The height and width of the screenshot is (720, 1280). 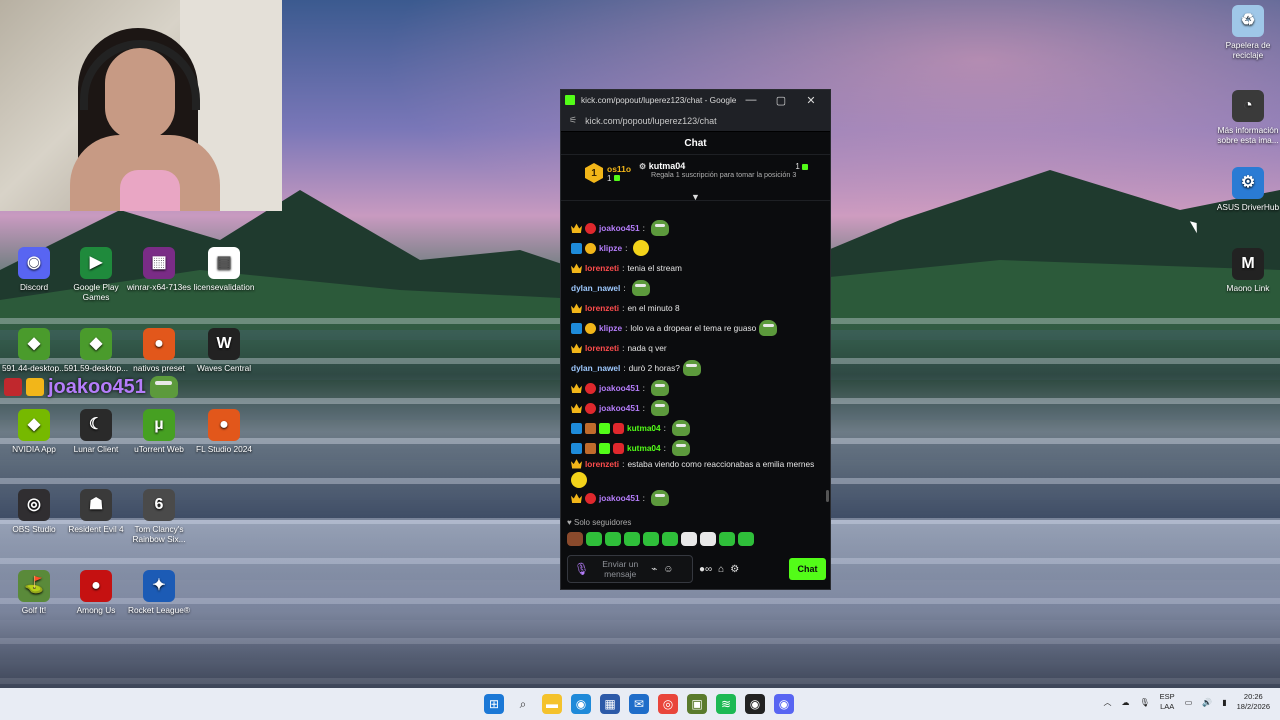 I want to click on desktop-icon: ☗ Resident Evil 4, so click(x=96, y=511).